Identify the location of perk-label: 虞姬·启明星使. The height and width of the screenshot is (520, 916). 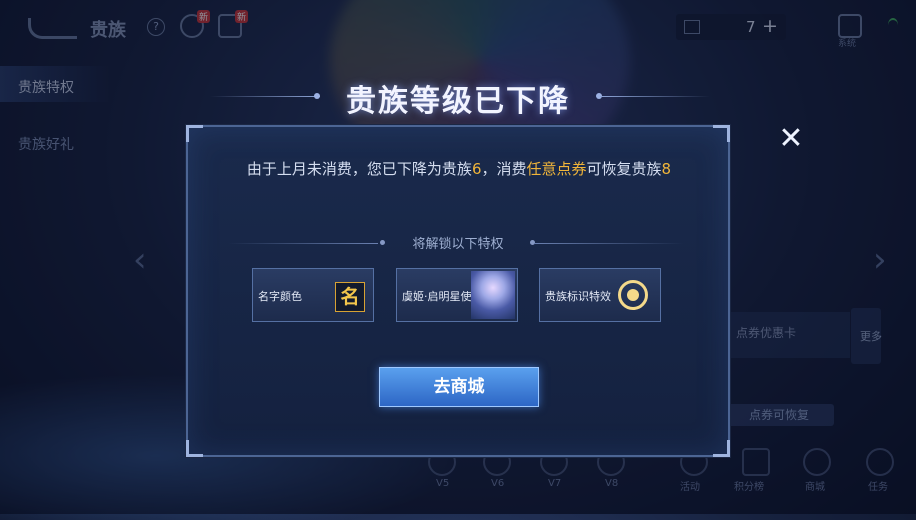
(437, 296).